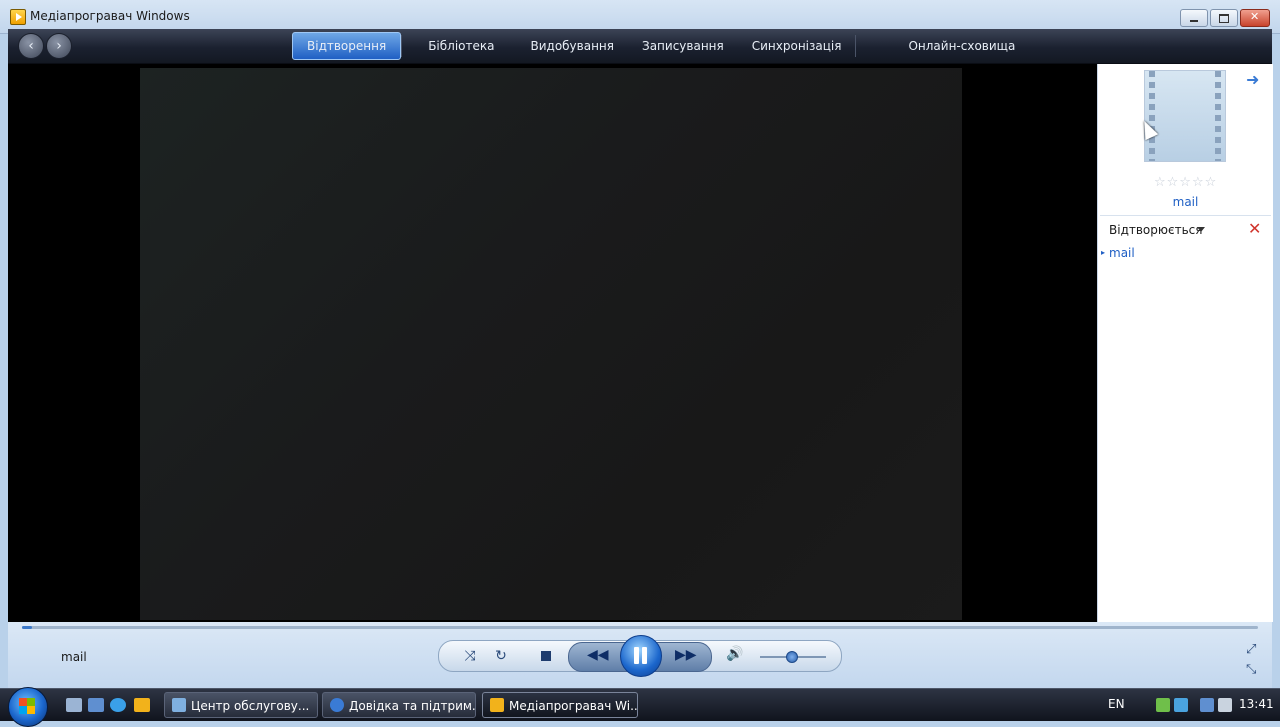 This screenshot has height=727, width=1280. I want to click on now-playing-panel: ➜ ☆☆☆☆☆ mail Відтворюється ✕ ▸ mail, so click(1185, 343).